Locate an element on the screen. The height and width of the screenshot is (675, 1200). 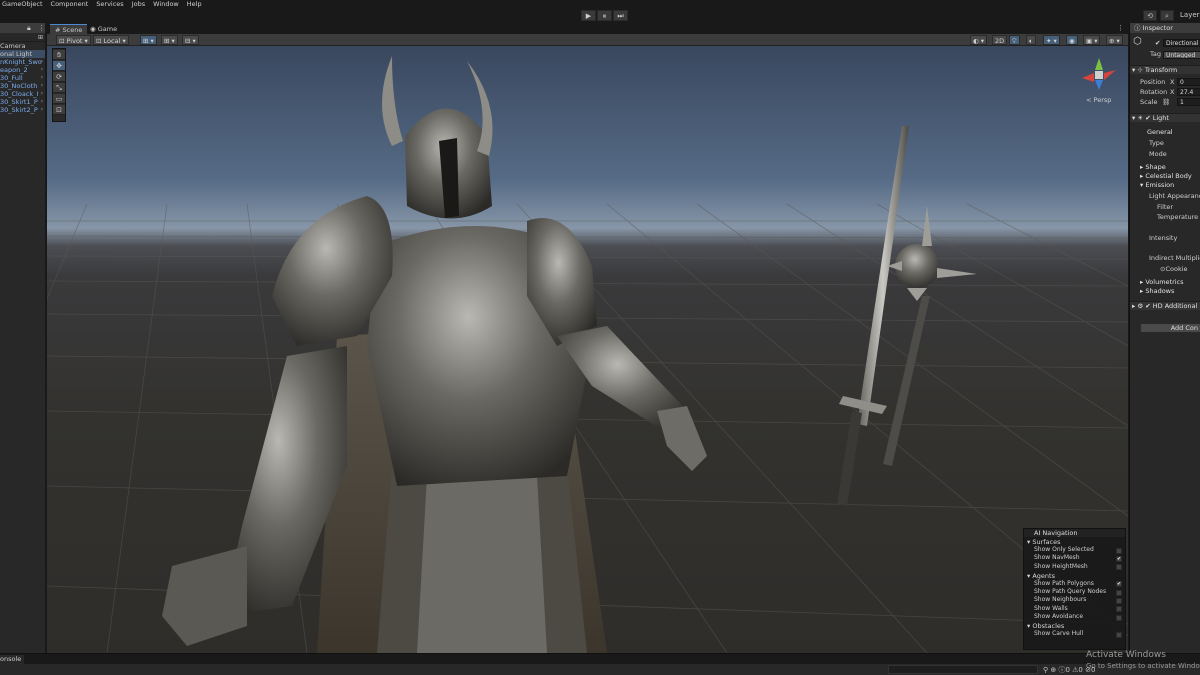
move-tool-icon: ✥ is located at coordinates (59, 66).